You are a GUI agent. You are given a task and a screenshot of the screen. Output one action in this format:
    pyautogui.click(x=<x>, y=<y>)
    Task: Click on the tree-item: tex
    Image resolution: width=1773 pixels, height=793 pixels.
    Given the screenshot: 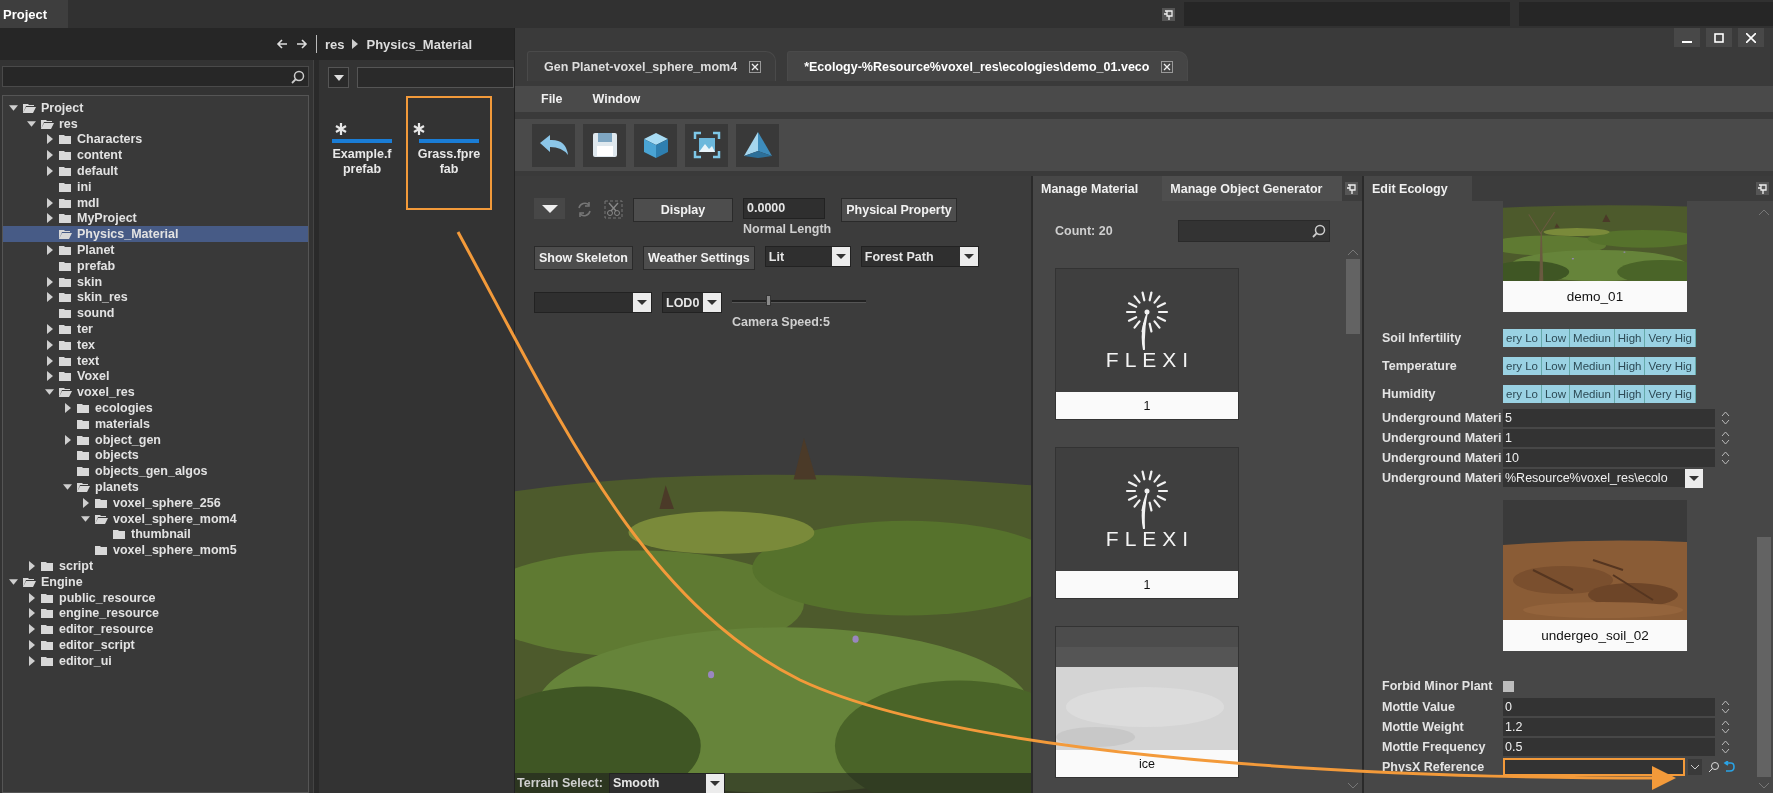 What is the action you would take?
    pyautogui.click(x=155, y=344)
    